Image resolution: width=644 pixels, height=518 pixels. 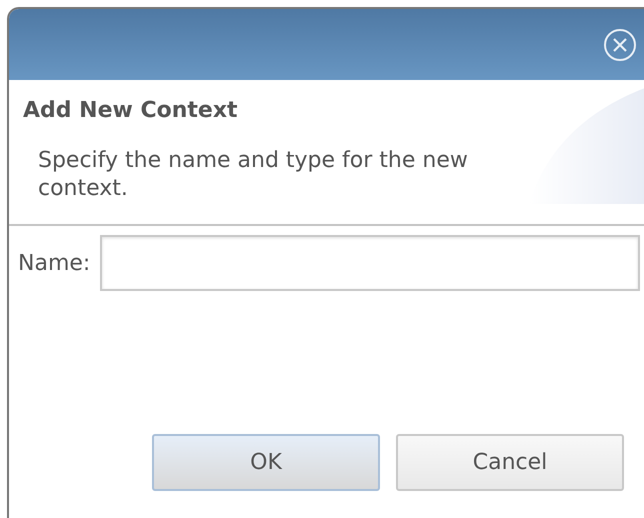 What do you see at coordinates (266, 462) in the screenshot?
I see `ok-button: OK` at bounding box center [266, 462].